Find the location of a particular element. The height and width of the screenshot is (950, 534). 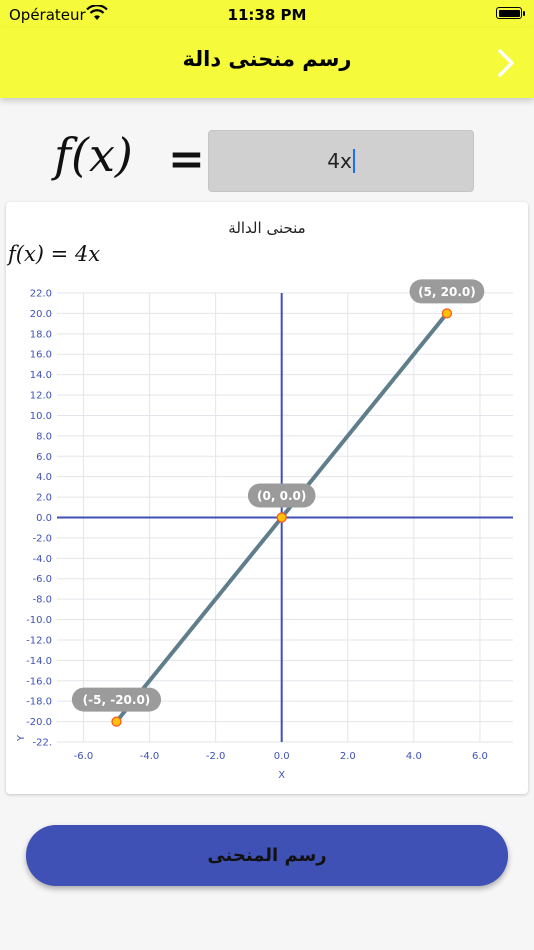

x-tick-label: 0.0 is located at coordinates (282, 756).